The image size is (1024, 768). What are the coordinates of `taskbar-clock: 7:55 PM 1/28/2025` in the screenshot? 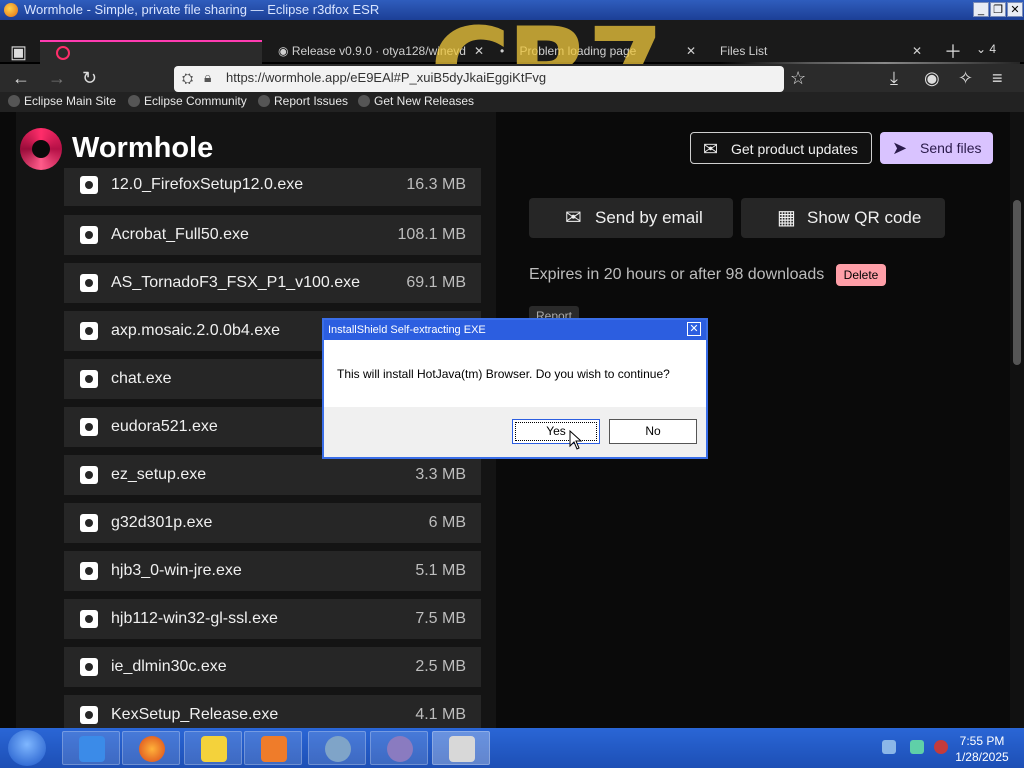 It's located at (982, 749).